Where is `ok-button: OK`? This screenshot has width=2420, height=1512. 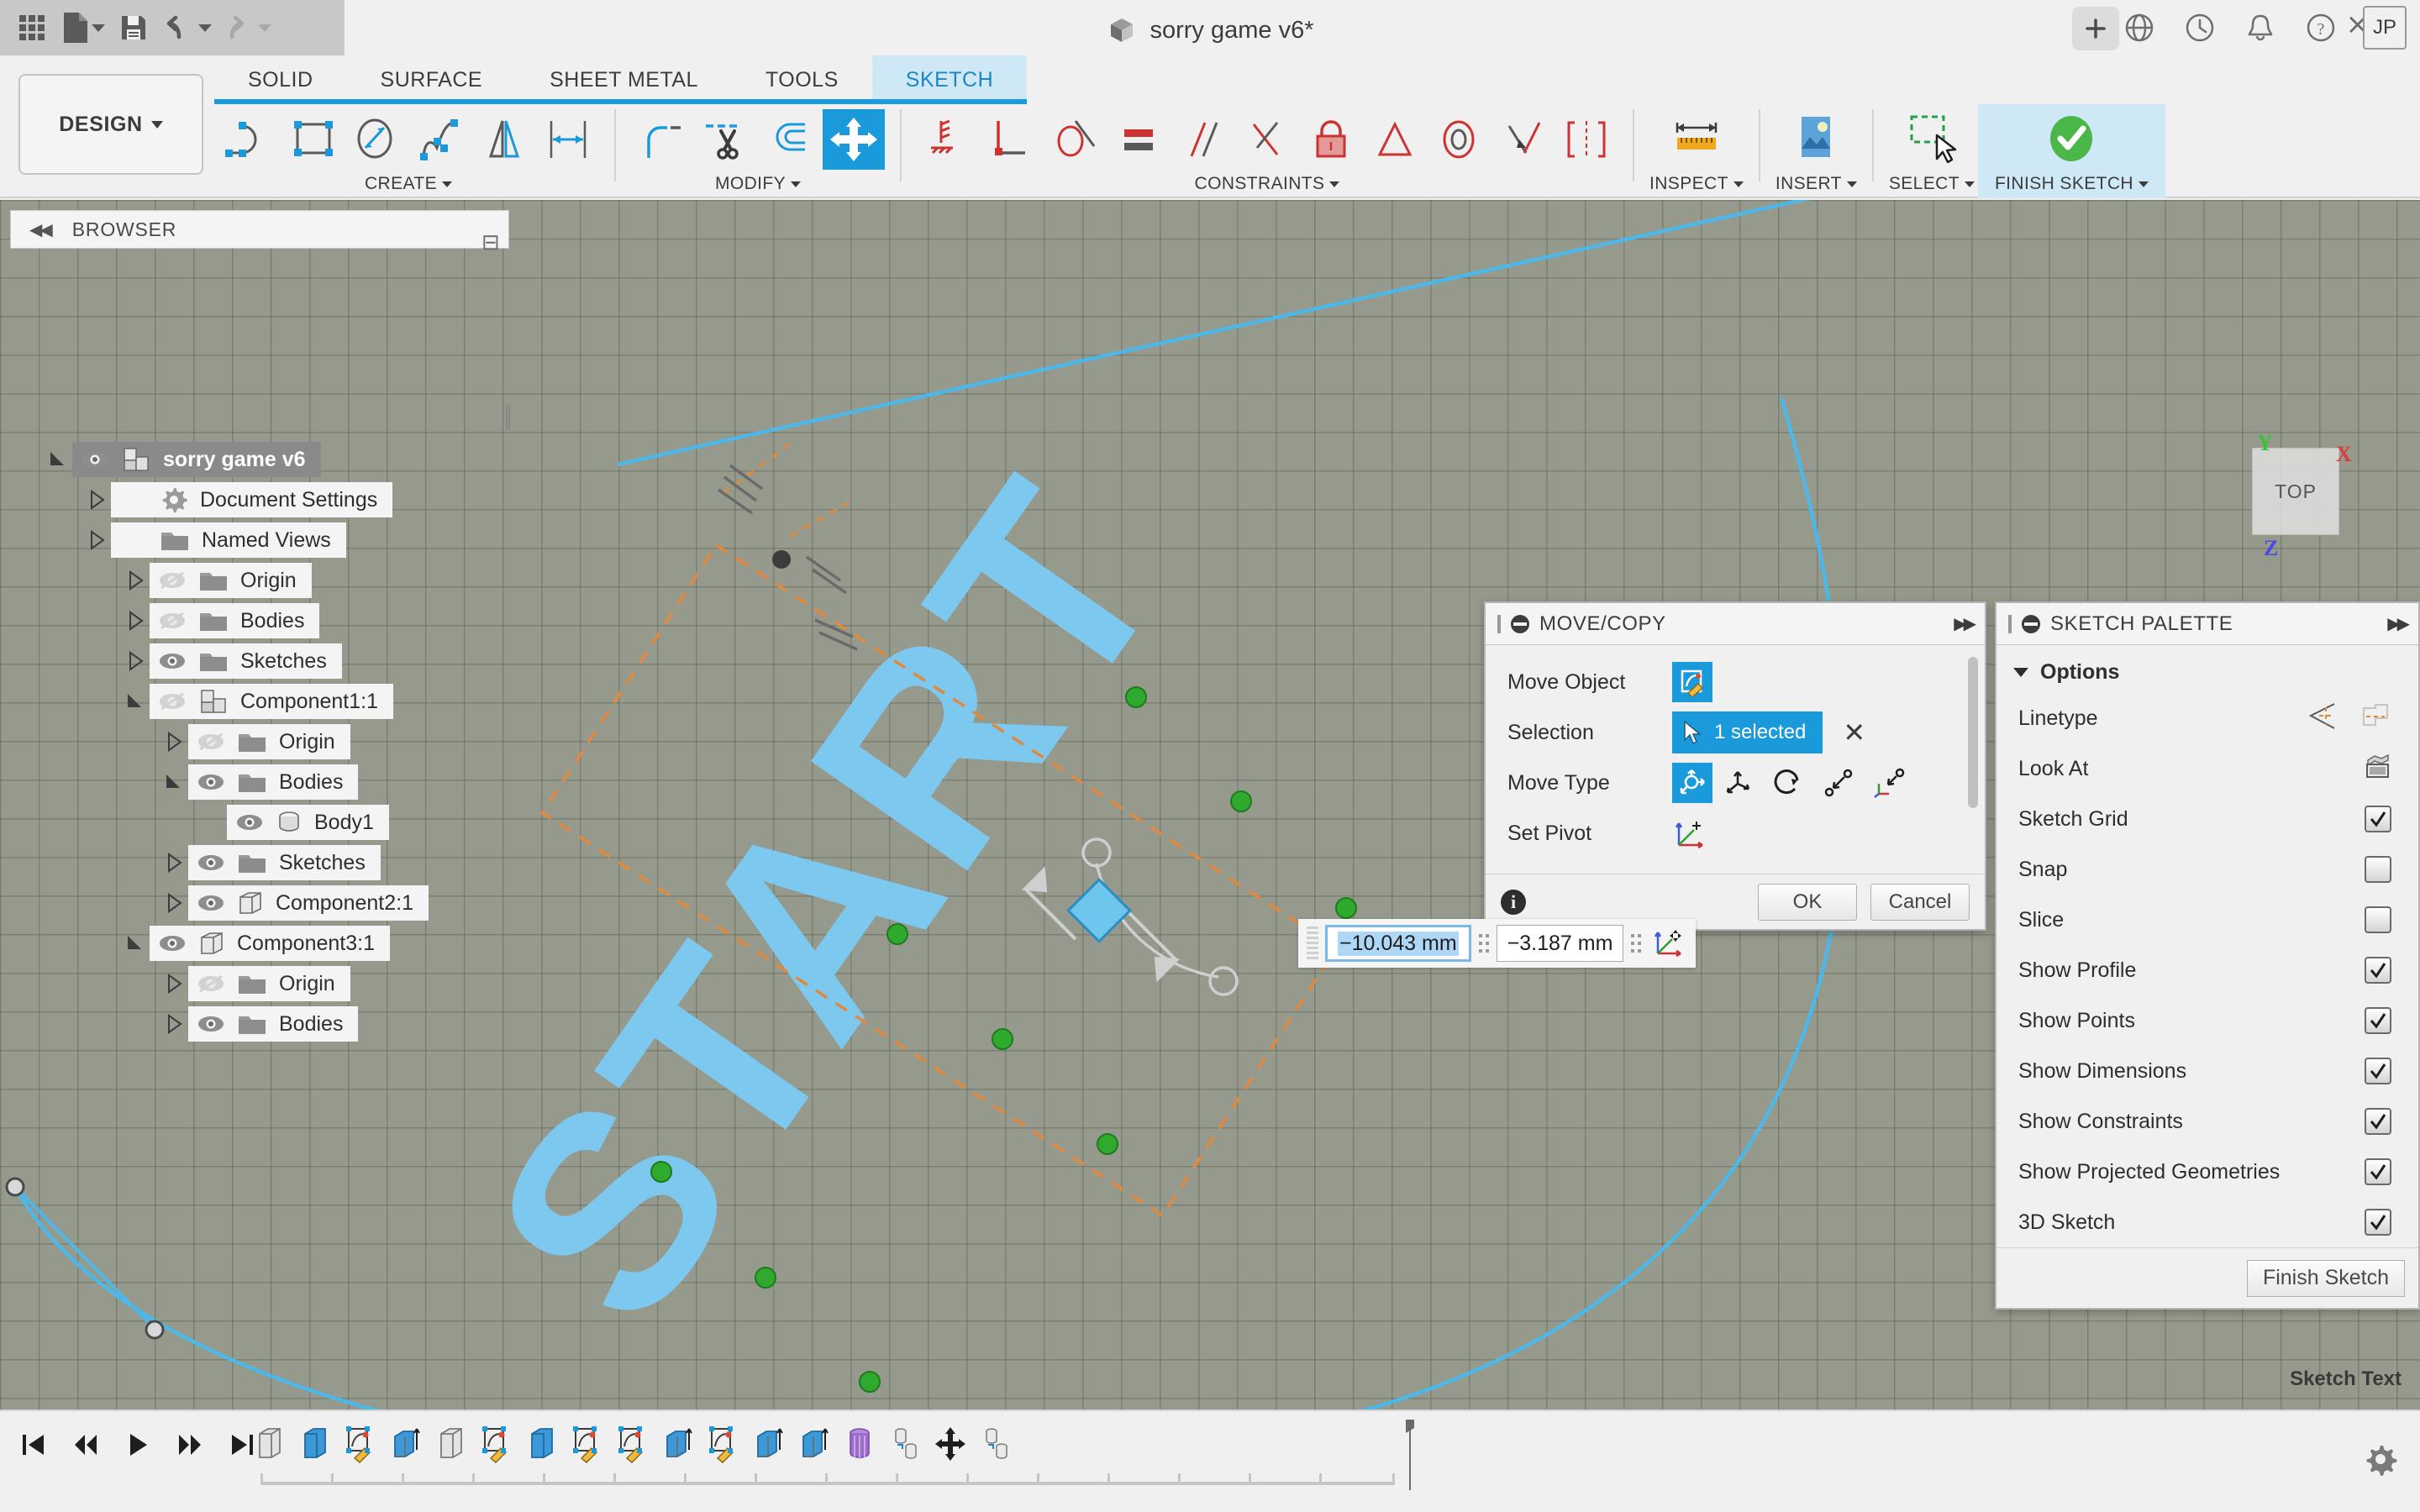
ok-button: OK is located at coordinates (1807, 902).